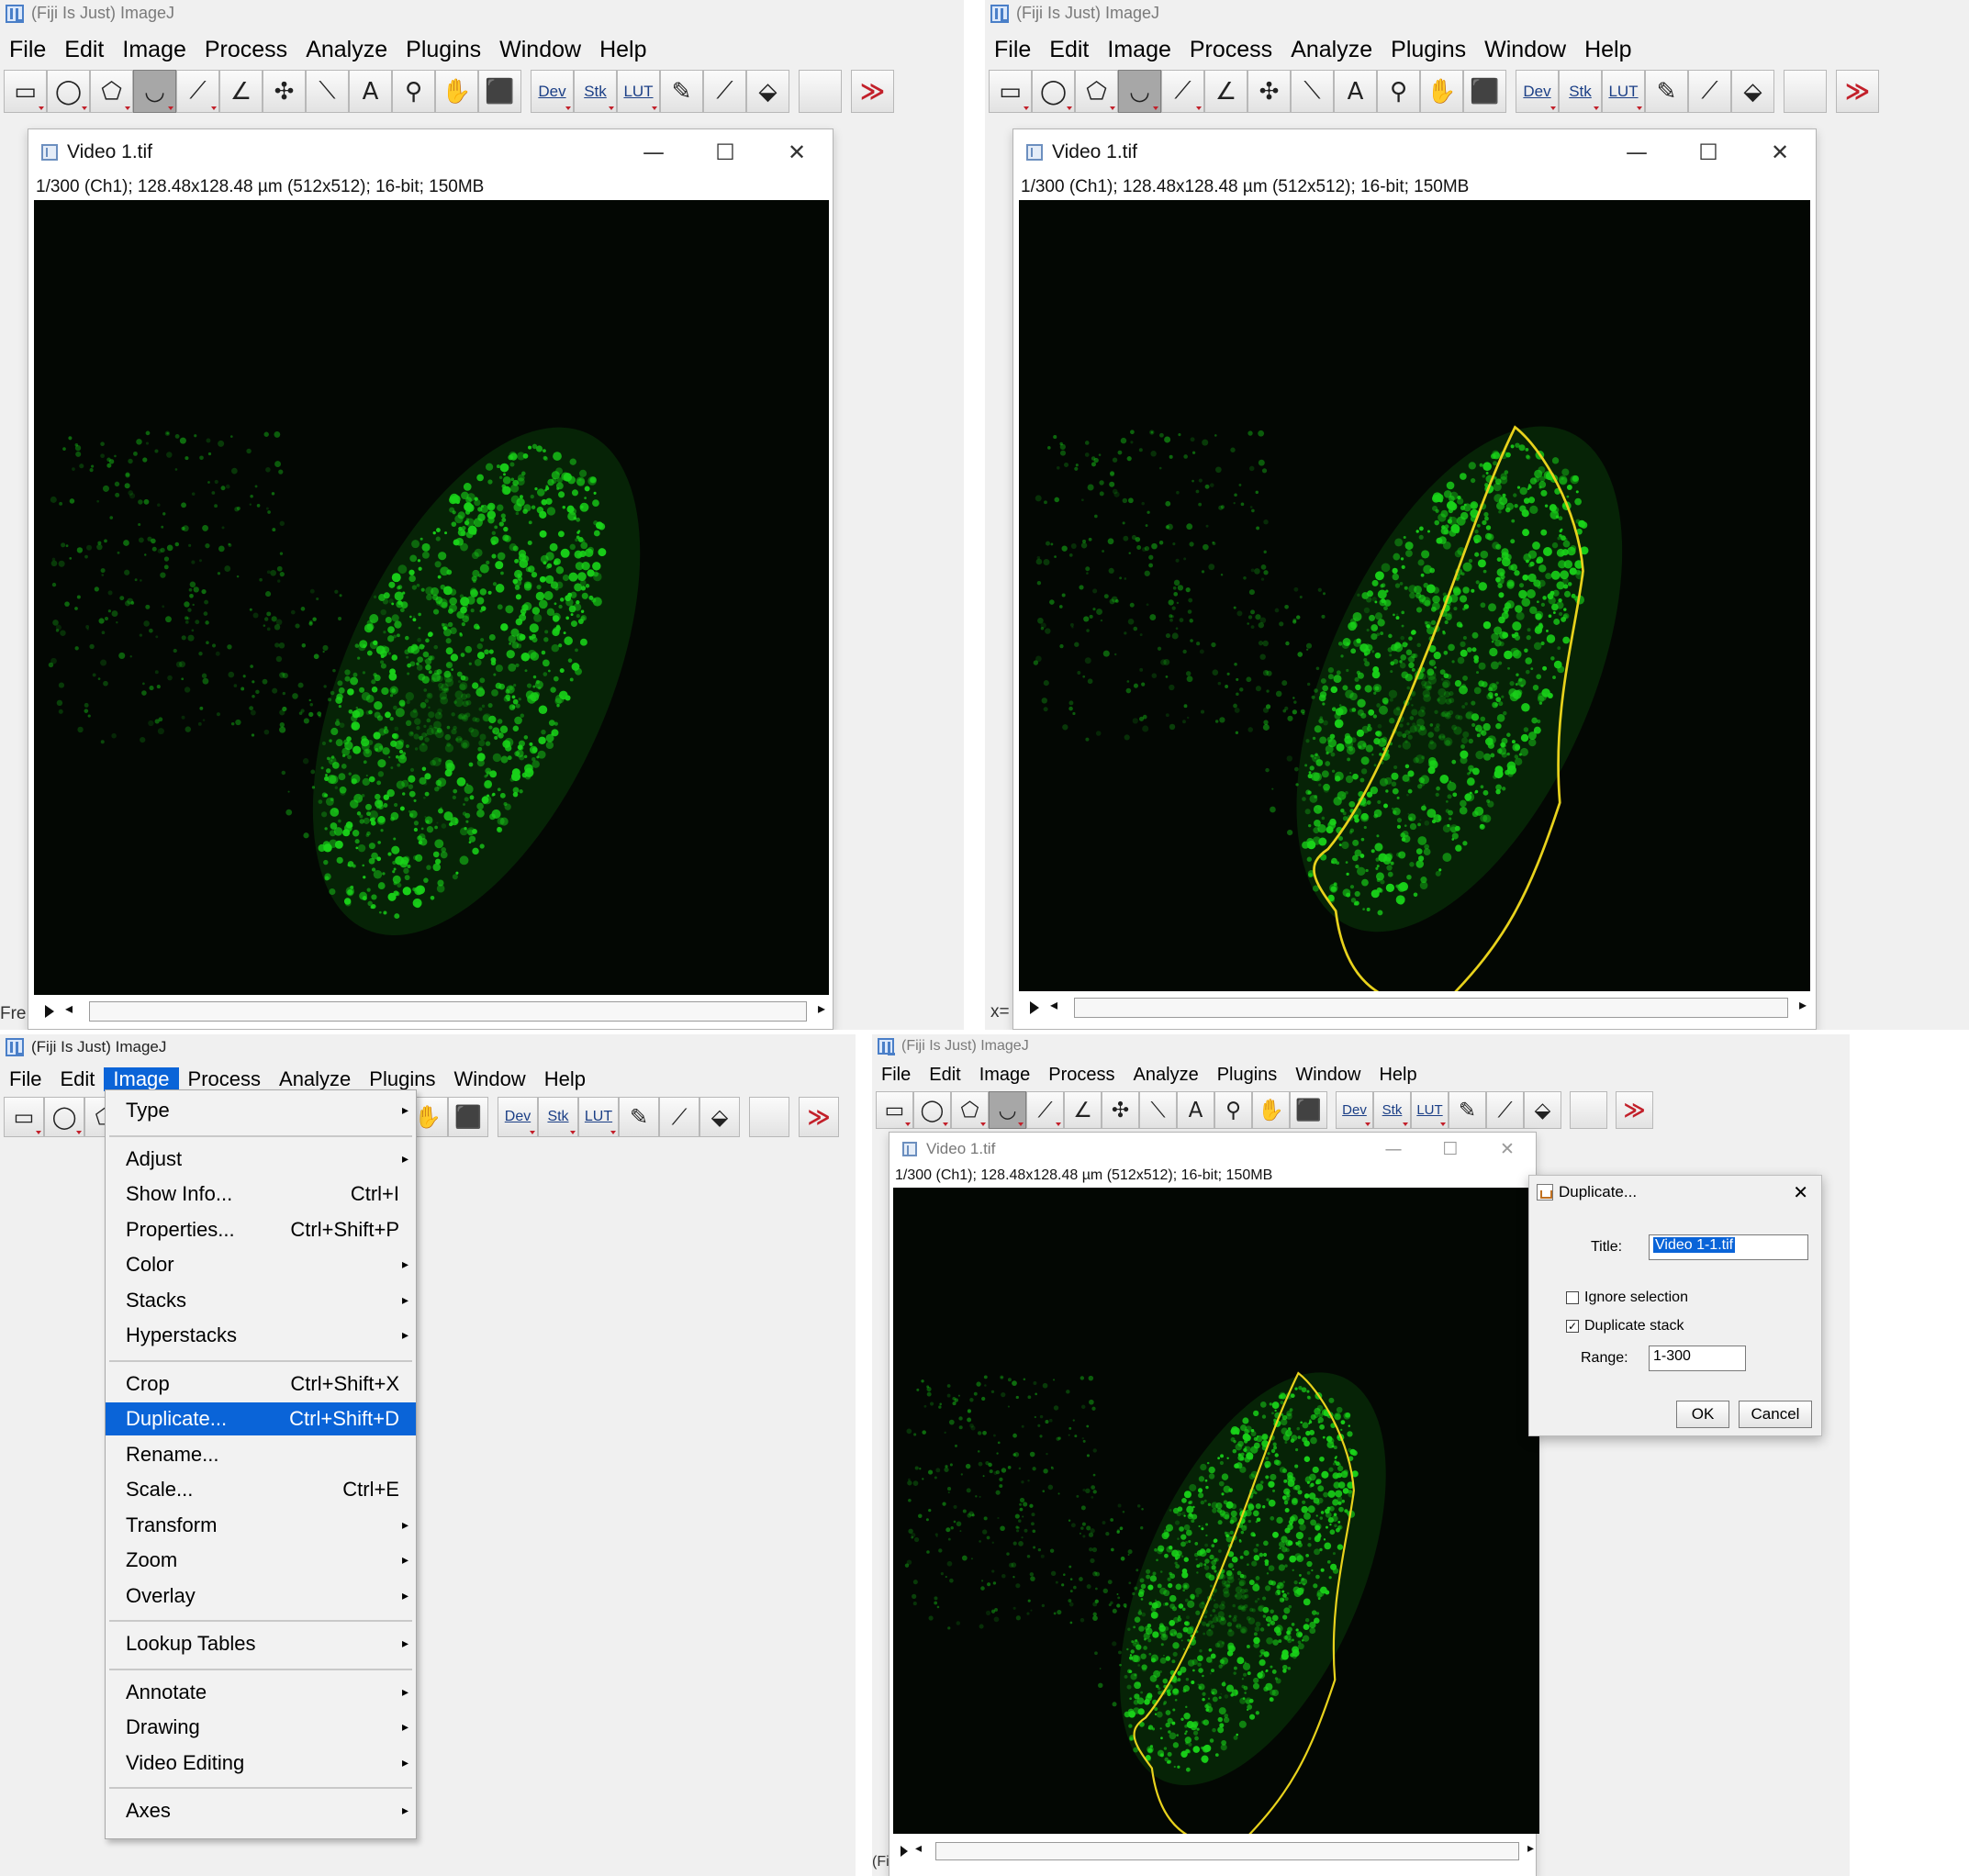 This screenshot has height=1876, width=1969. Describe the element at coordinates (261, 1811) in the screenshot. I see `menu-item-axes: Axes ▸` at that location.